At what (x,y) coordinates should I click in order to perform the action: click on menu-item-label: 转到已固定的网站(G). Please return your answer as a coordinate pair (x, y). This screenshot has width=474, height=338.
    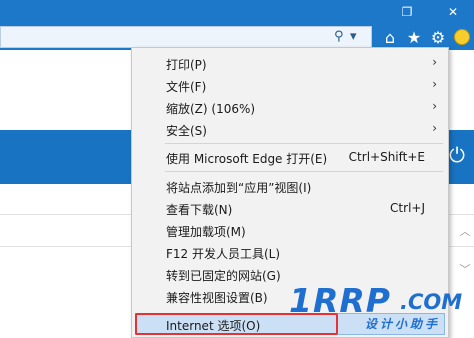
    Looking at the image, I should click on (223, 276).